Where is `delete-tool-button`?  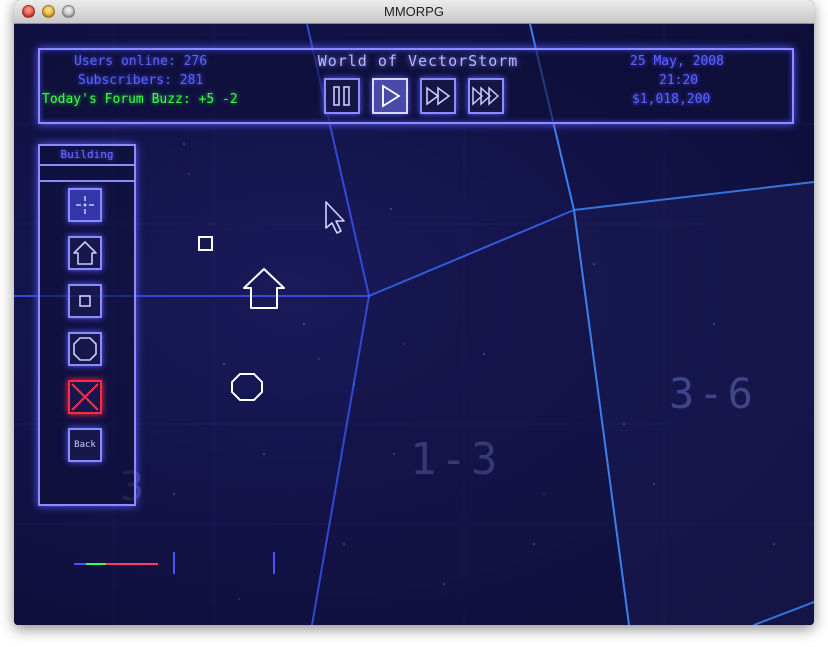 delete-tool-button is located at coordinates (85, 397).